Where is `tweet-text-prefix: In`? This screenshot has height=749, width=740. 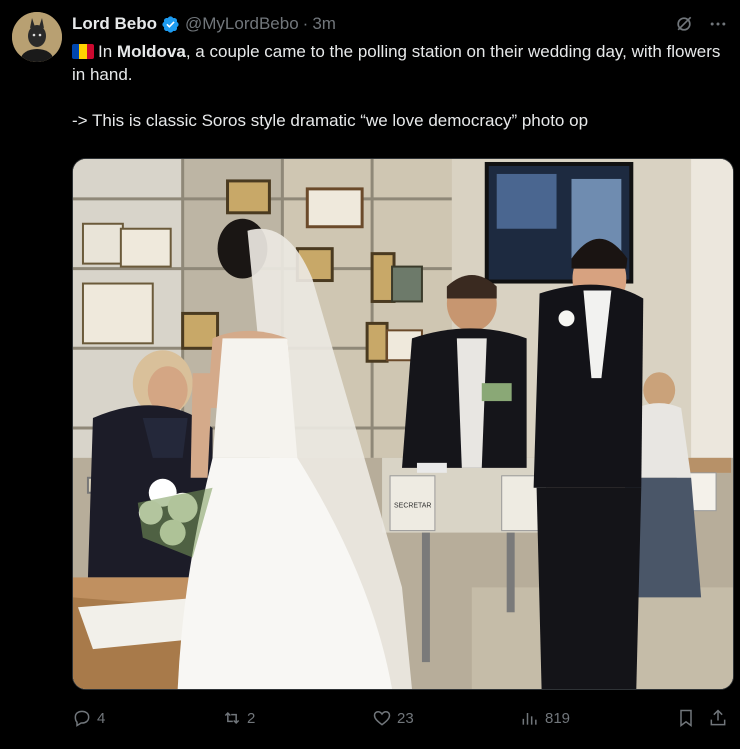
tweet-text-prefix: In is located at coordinates (107, 51).